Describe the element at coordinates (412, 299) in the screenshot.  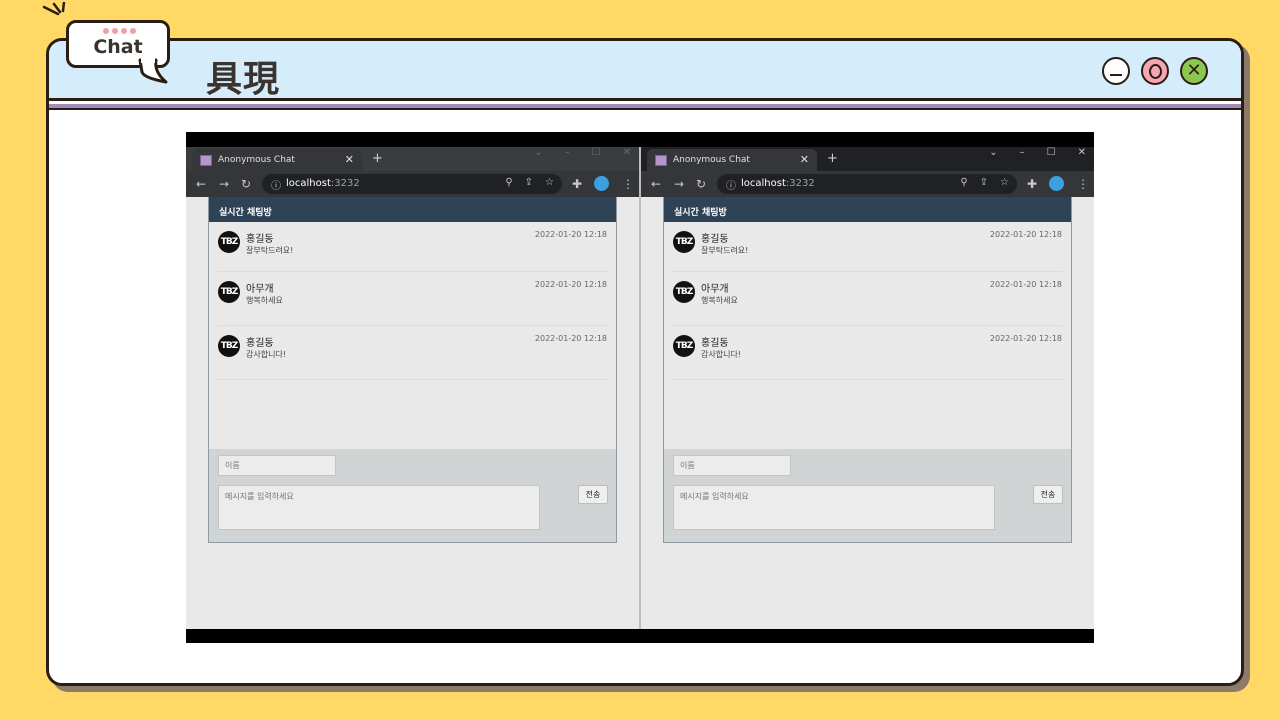
I see `list-item: TBZ 아무개 행복하세요 2022-01-20 12:18` at that location.